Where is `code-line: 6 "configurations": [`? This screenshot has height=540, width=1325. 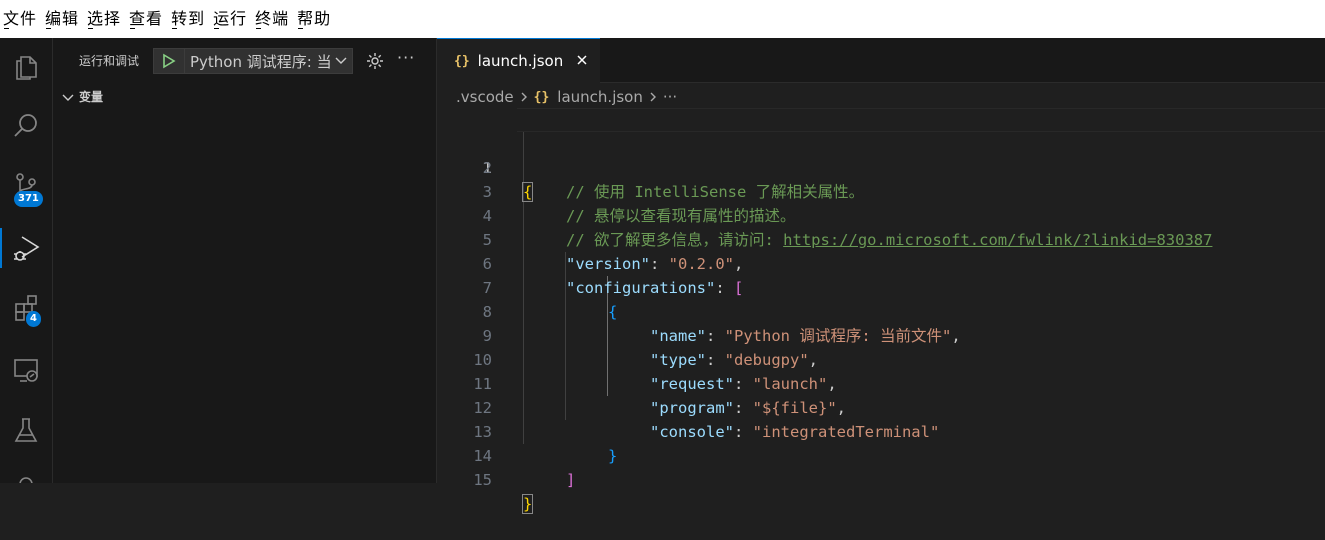
code-line: 6 "configurations": [ is located at coordinates (881, 262).